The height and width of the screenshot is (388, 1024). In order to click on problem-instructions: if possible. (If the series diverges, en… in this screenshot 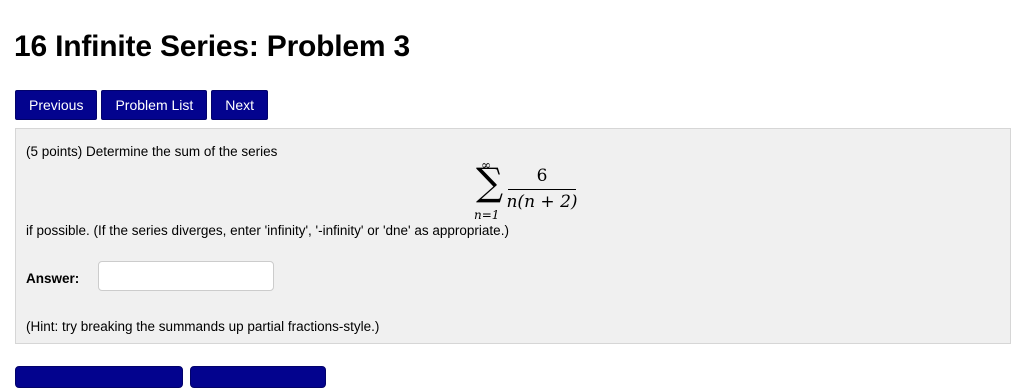, I will do `click(267, 230)`.